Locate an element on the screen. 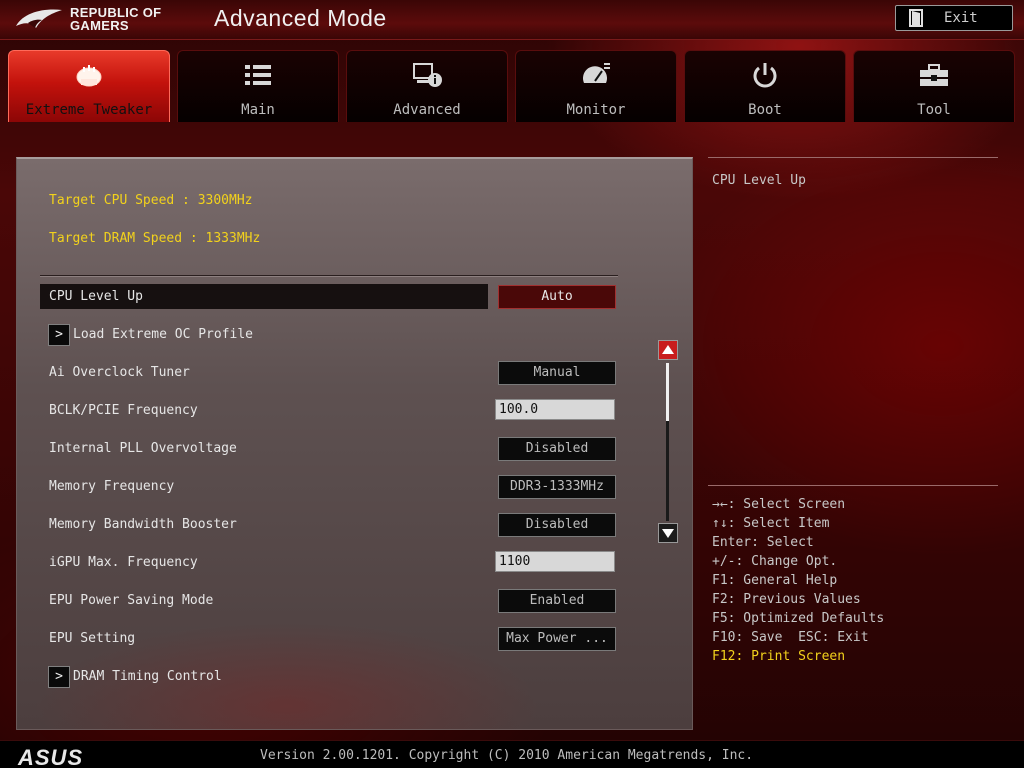 This screenshot has width=1024, height=768. ai-overclock-tuner-select: Manual is located at coordinates (557, 373).